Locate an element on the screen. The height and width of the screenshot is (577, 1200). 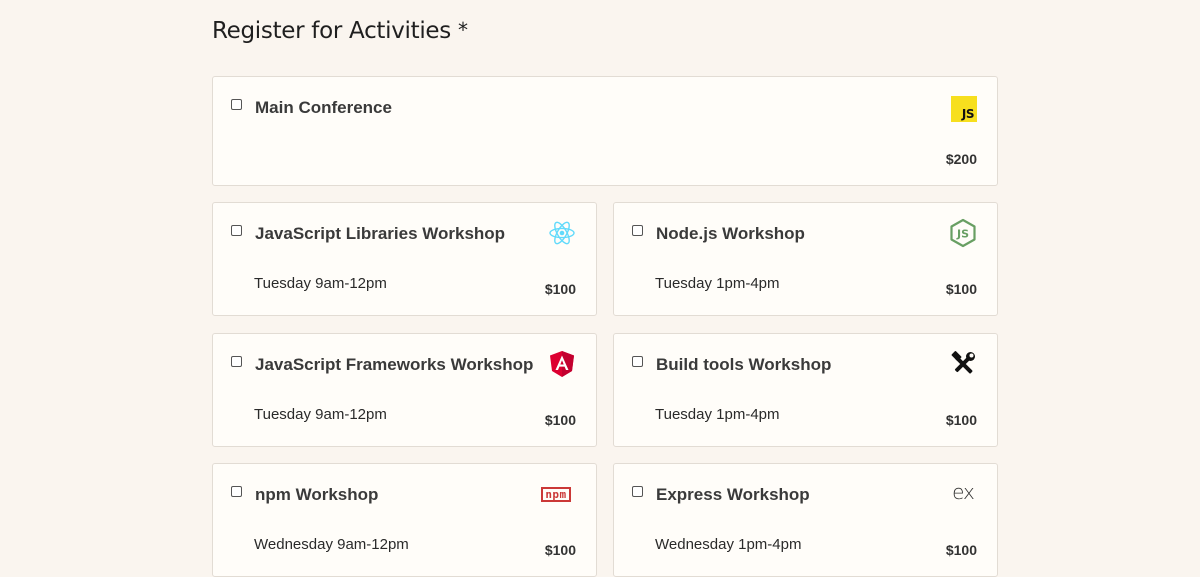
activity-name: Build tools Workshop is located at coordinates (744, 364).